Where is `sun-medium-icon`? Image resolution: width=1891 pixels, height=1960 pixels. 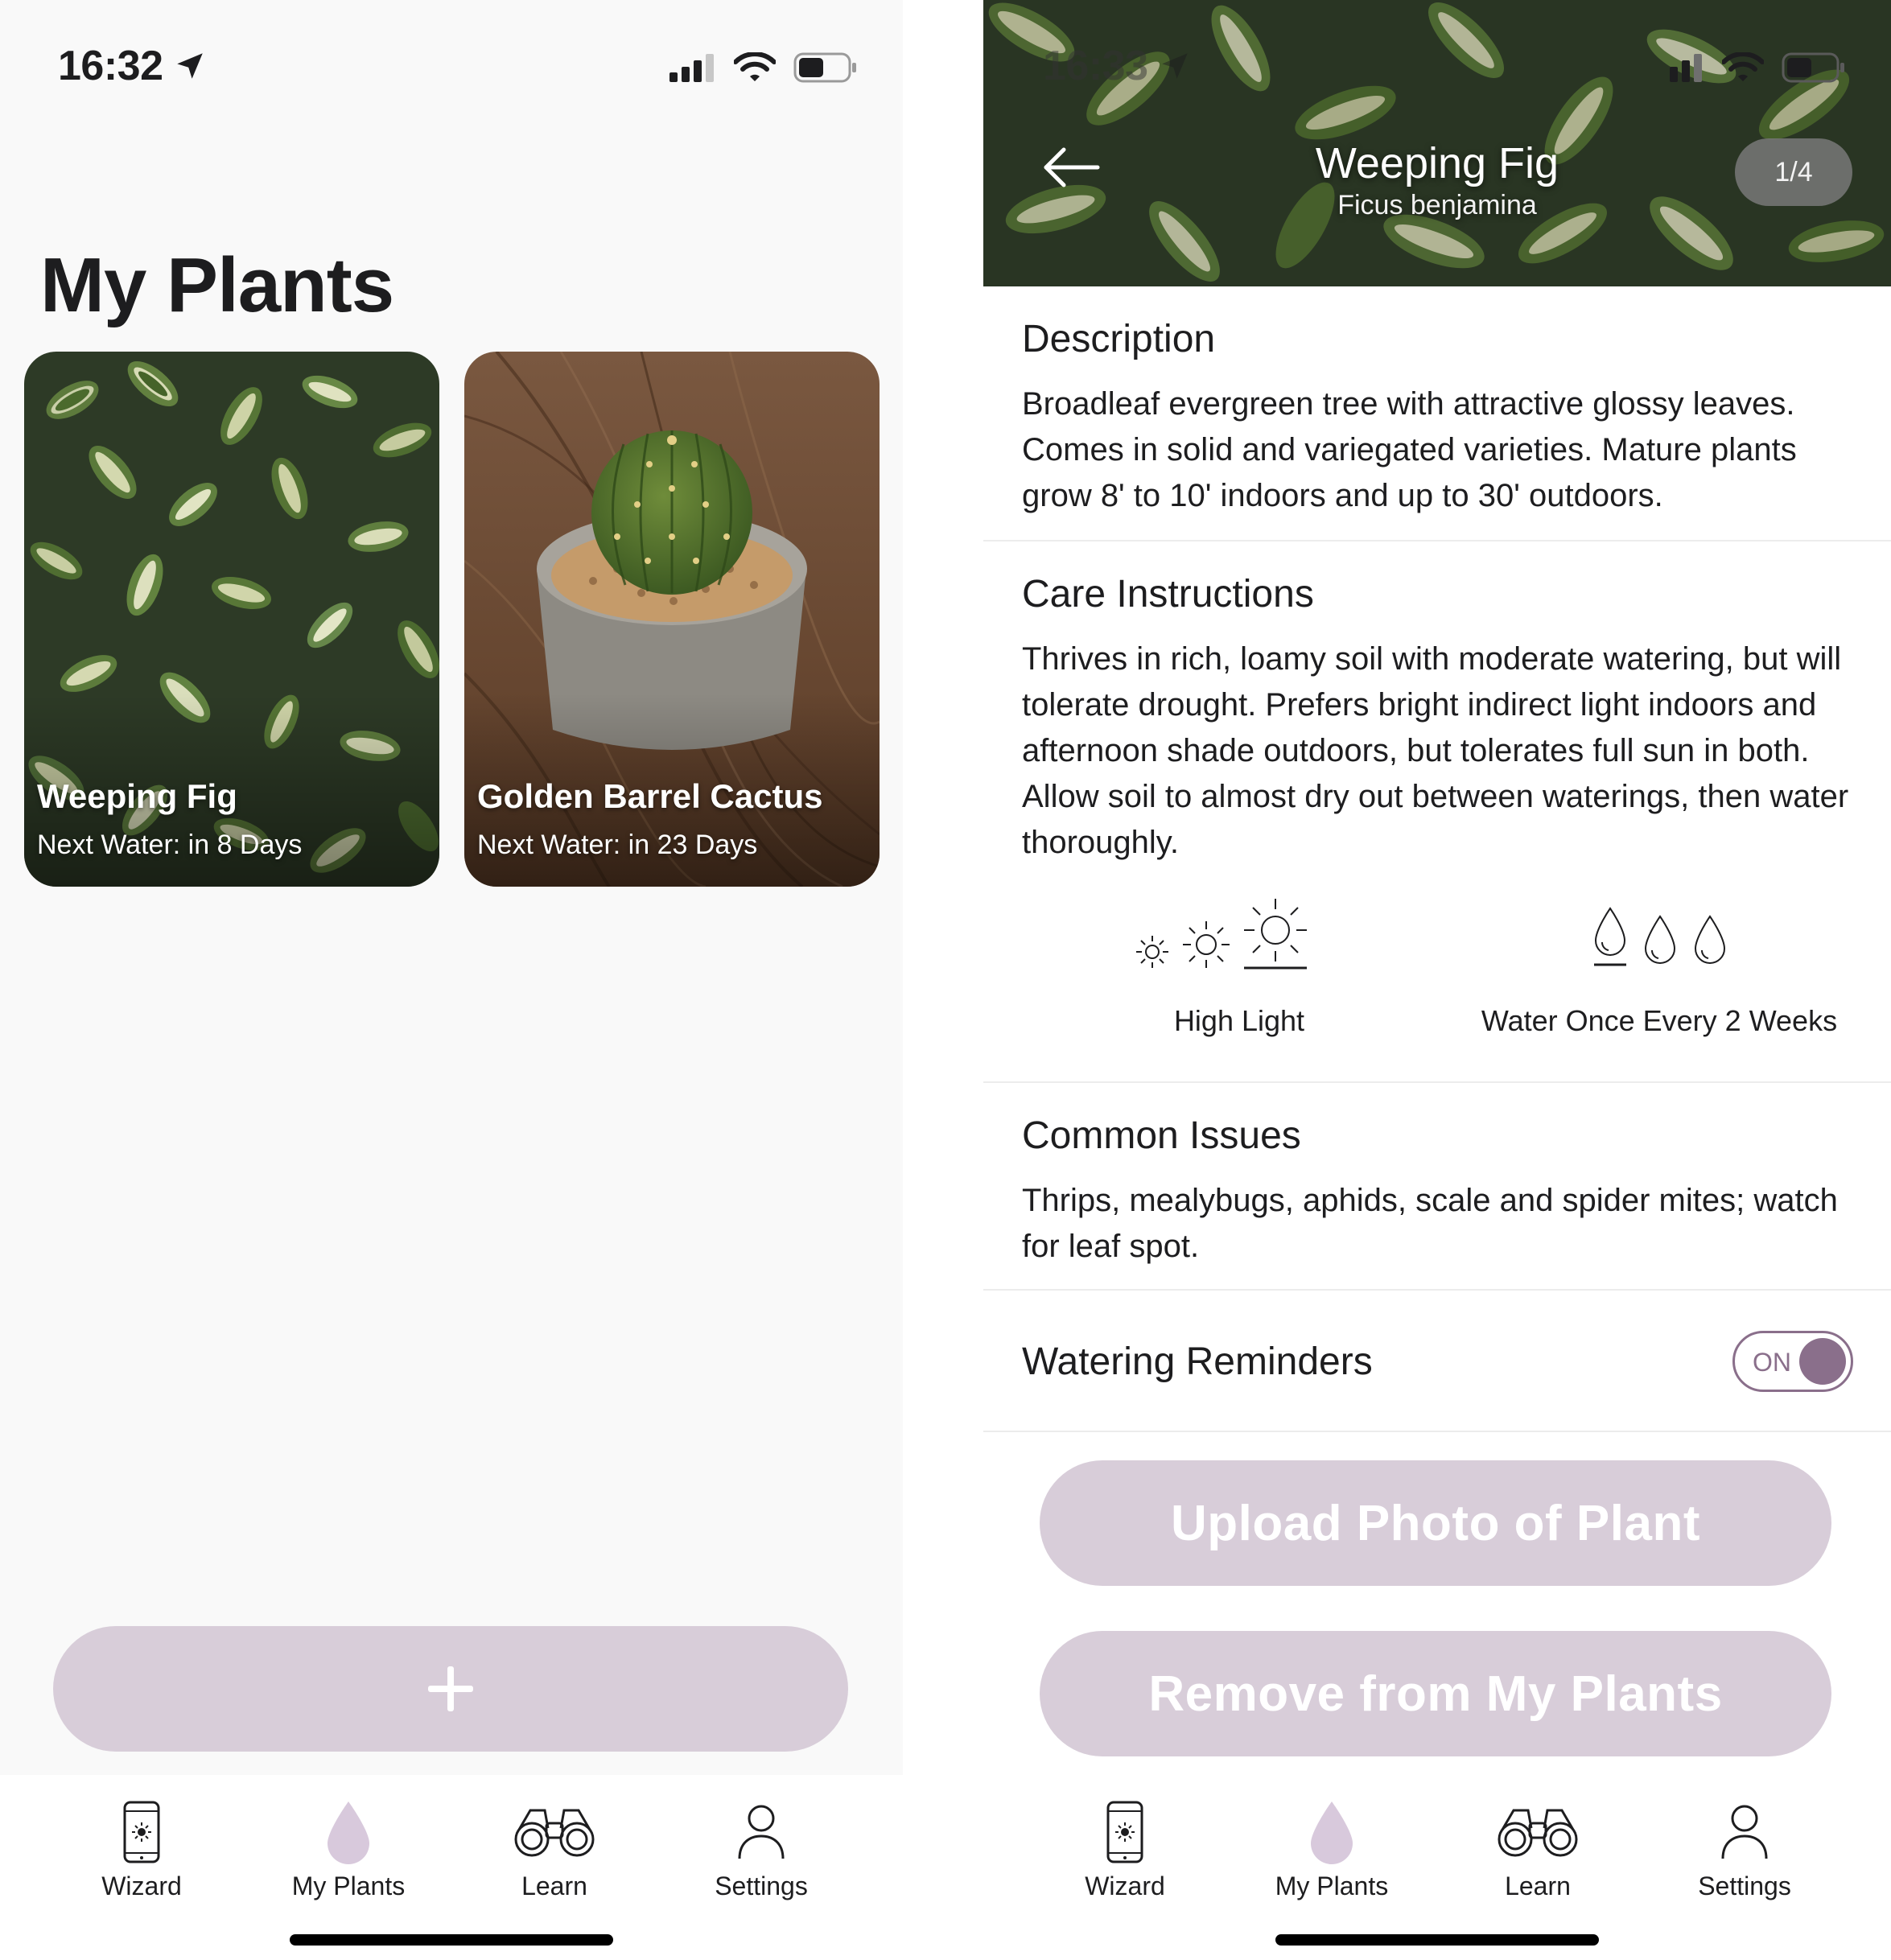
sun-medium-icon is located at coordinates (1206, 944).